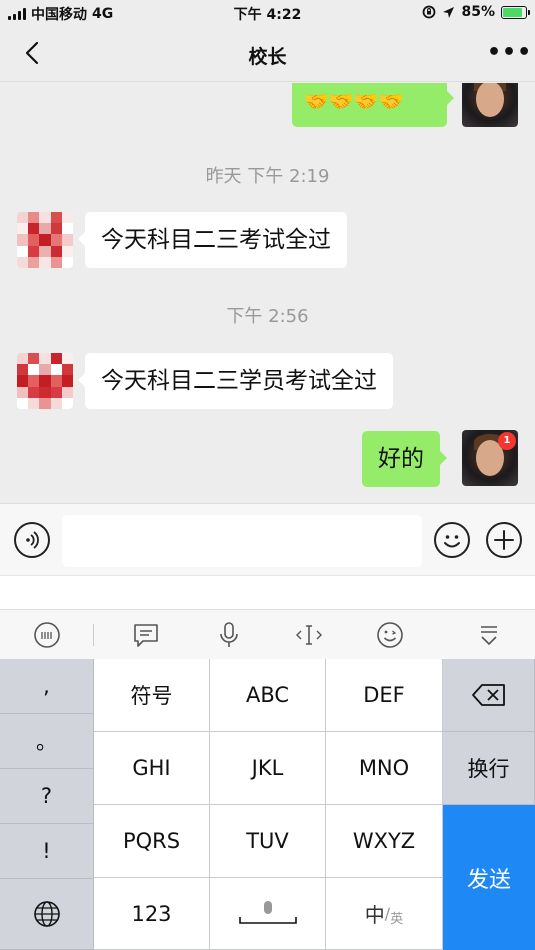 This screenshot has height=950, width=535. I want to click on key-tuv: TUV, so click(268, 841).